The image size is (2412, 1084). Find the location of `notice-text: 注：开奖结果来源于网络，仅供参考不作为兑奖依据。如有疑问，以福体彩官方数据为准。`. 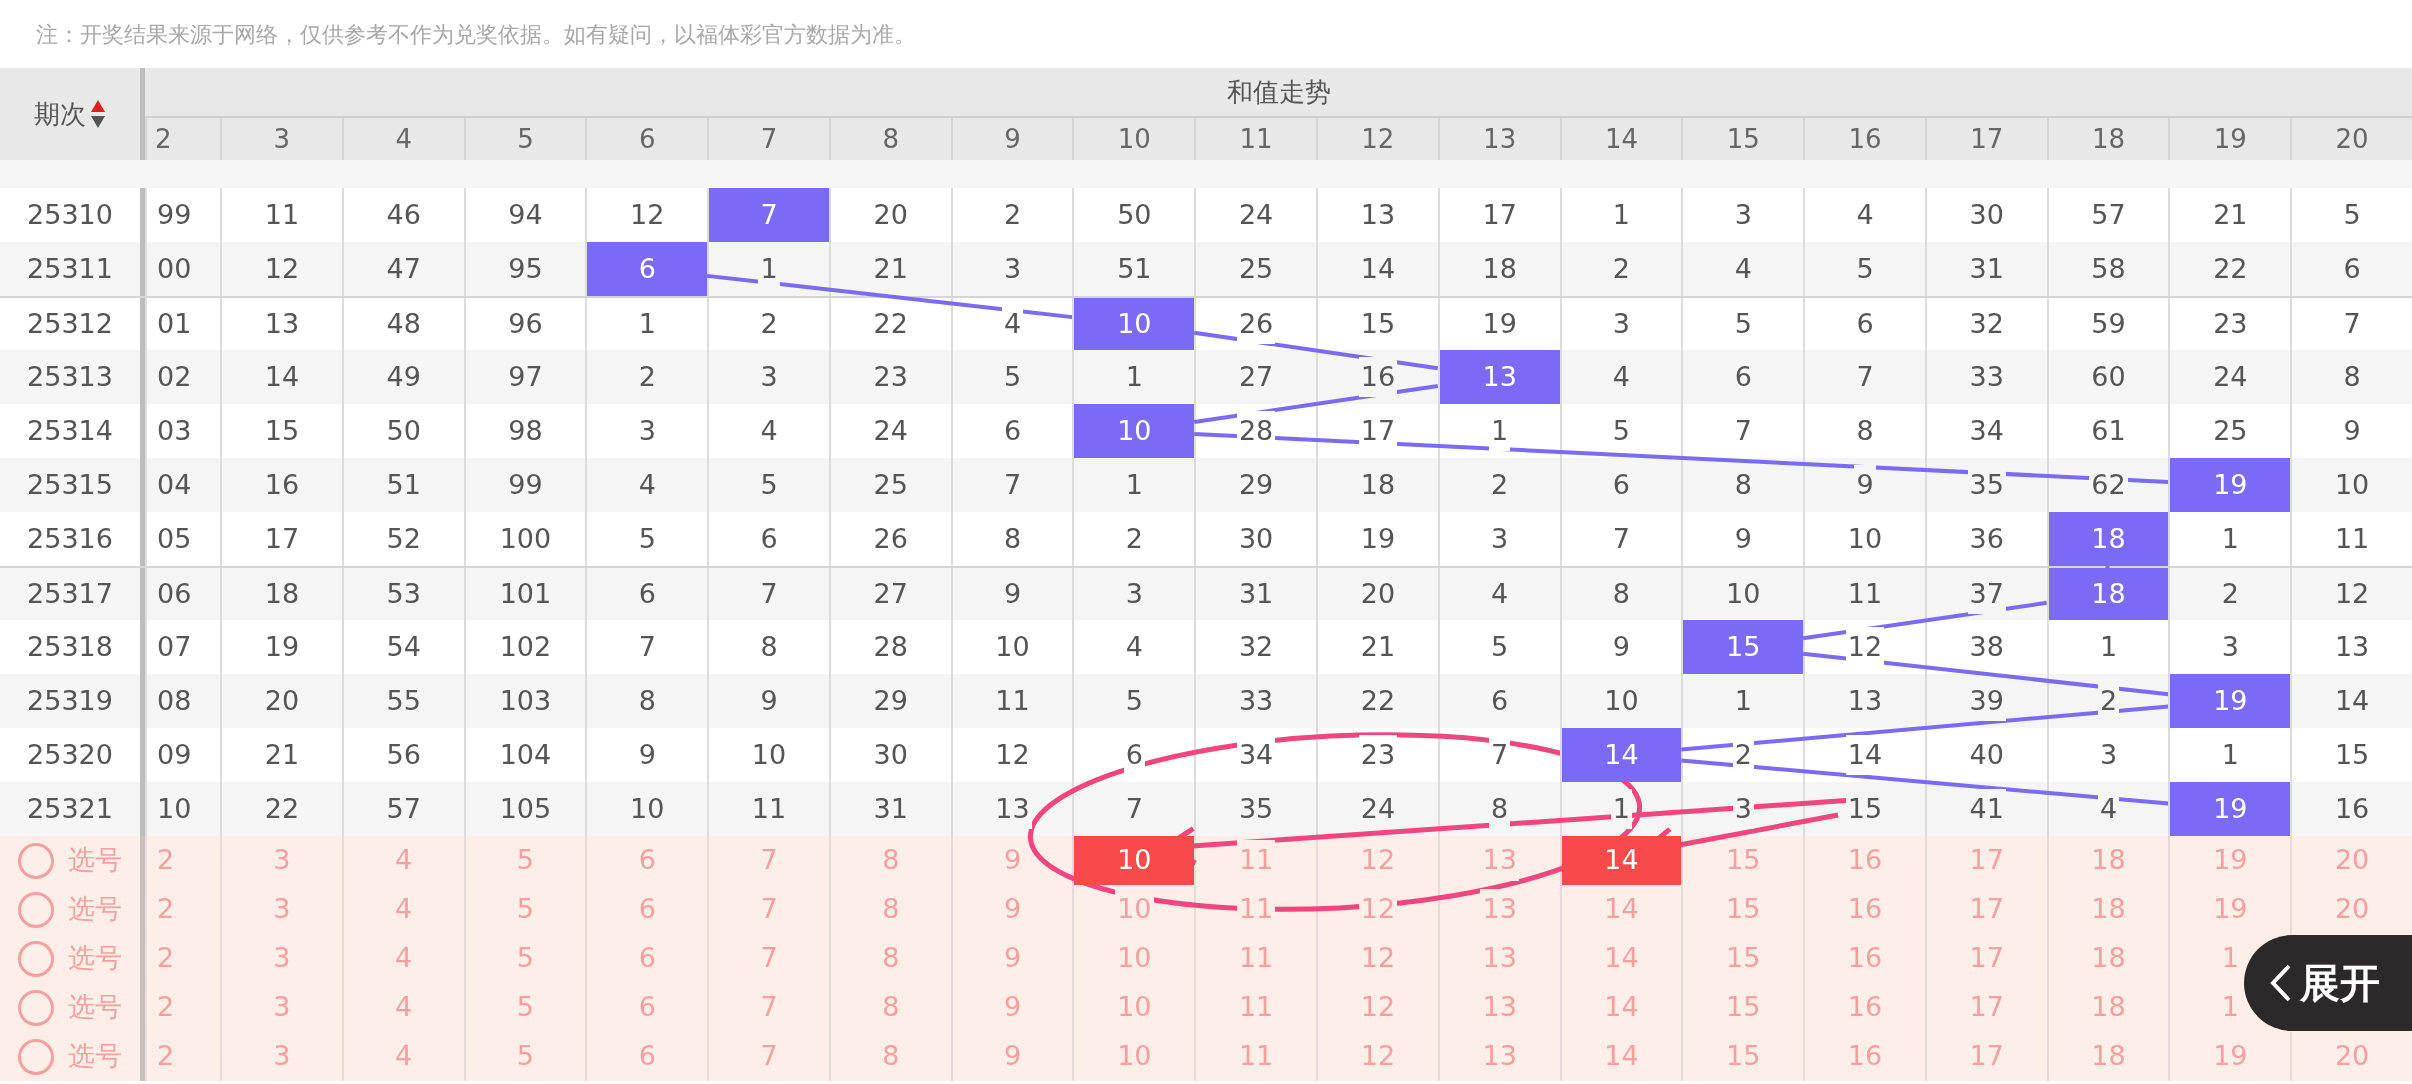

notice-text: 注：开奖结果来源于网络，仅供参考不作为兑奖依据。如有疑问，以福体彩官方数据为准。 is located at coordinates (476, 34).